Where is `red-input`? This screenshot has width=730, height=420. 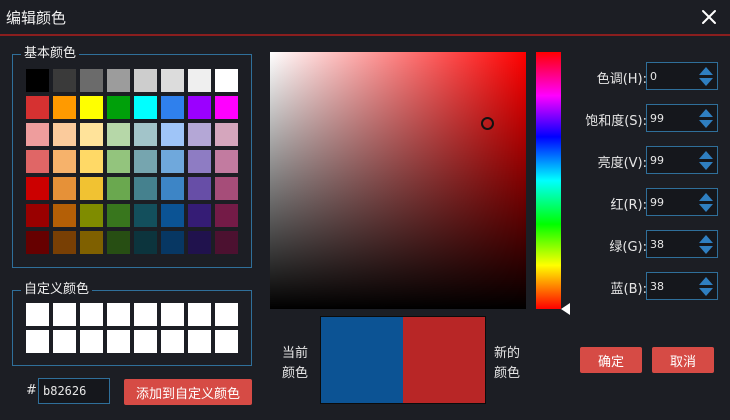 red-input is located at coordinates (672, 202).